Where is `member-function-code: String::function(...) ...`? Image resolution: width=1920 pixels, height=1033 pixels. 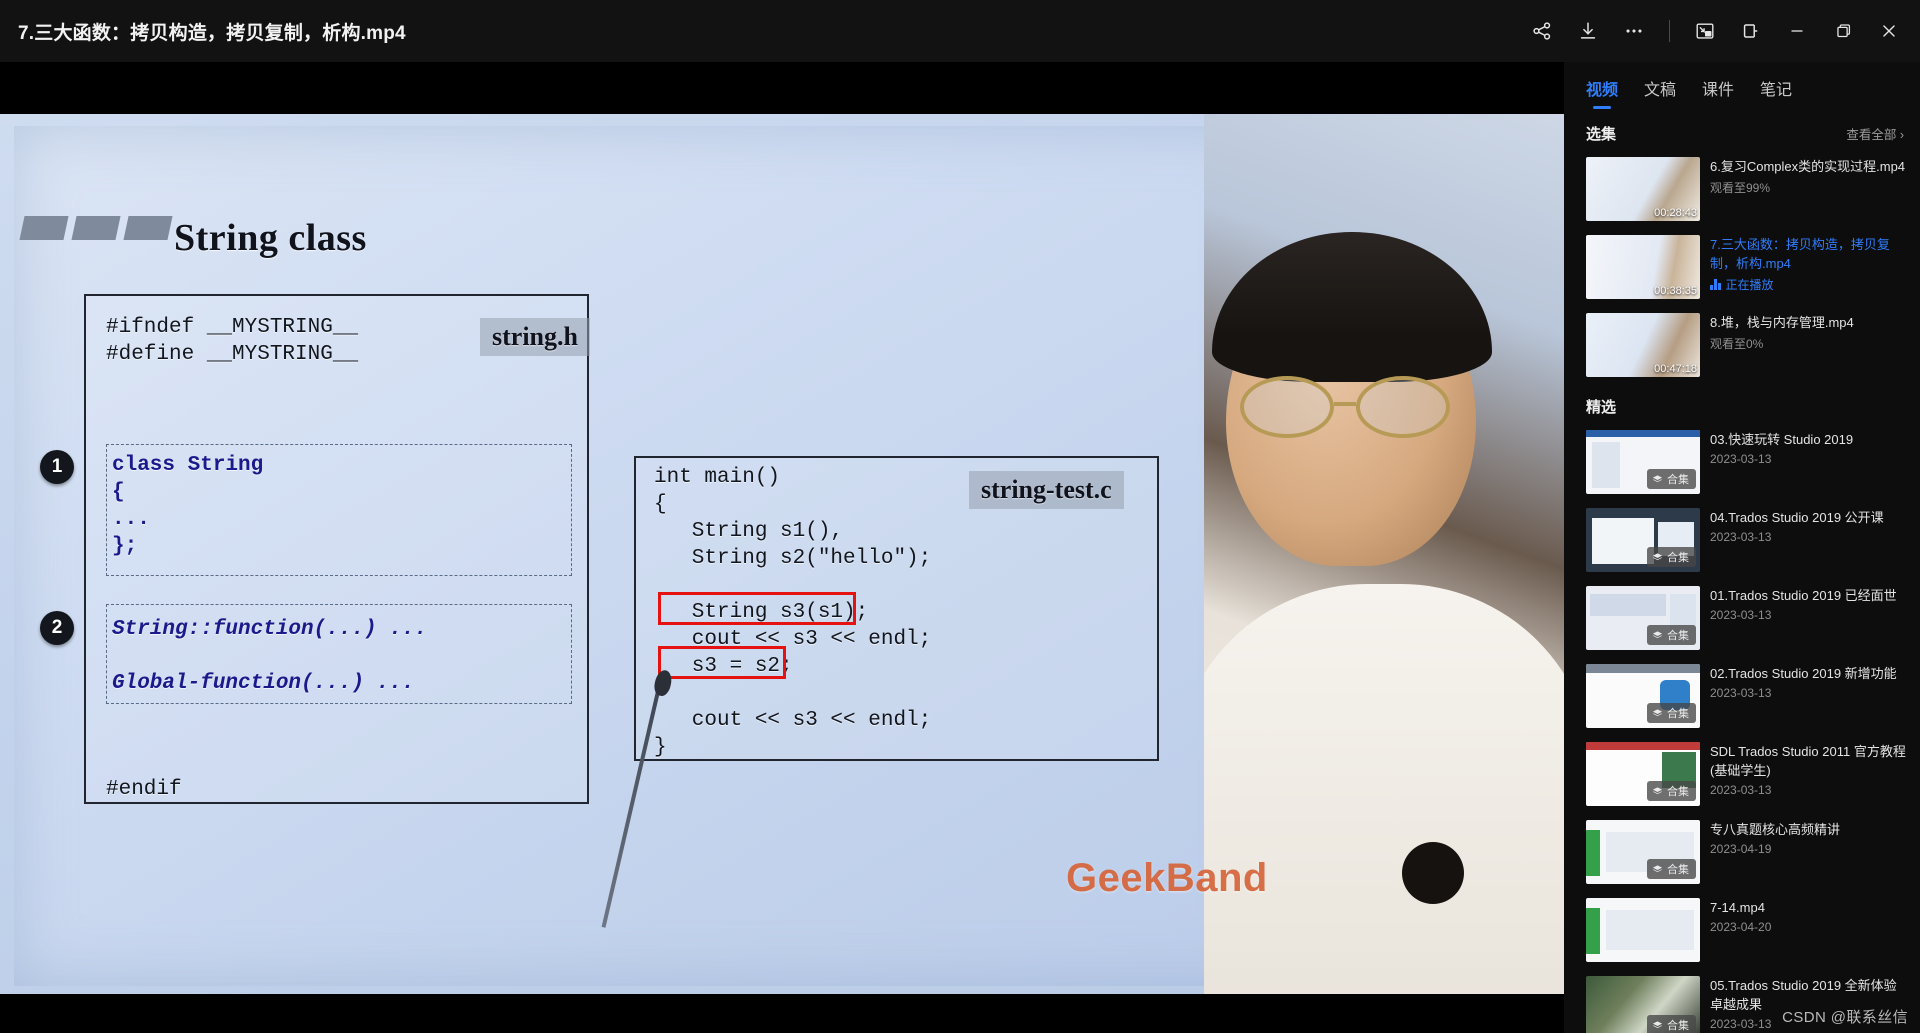 member-function-code: String::function(...) ... is located at coordinates (270, 629).